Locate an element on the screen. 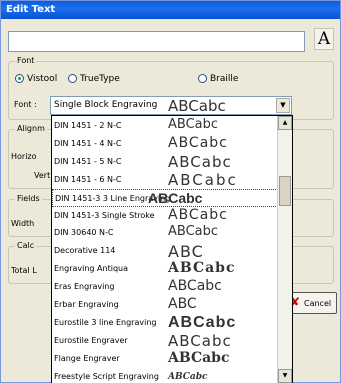  font-name: DIN 1451-3 Single Stroke is located at coordinates (104, 215).